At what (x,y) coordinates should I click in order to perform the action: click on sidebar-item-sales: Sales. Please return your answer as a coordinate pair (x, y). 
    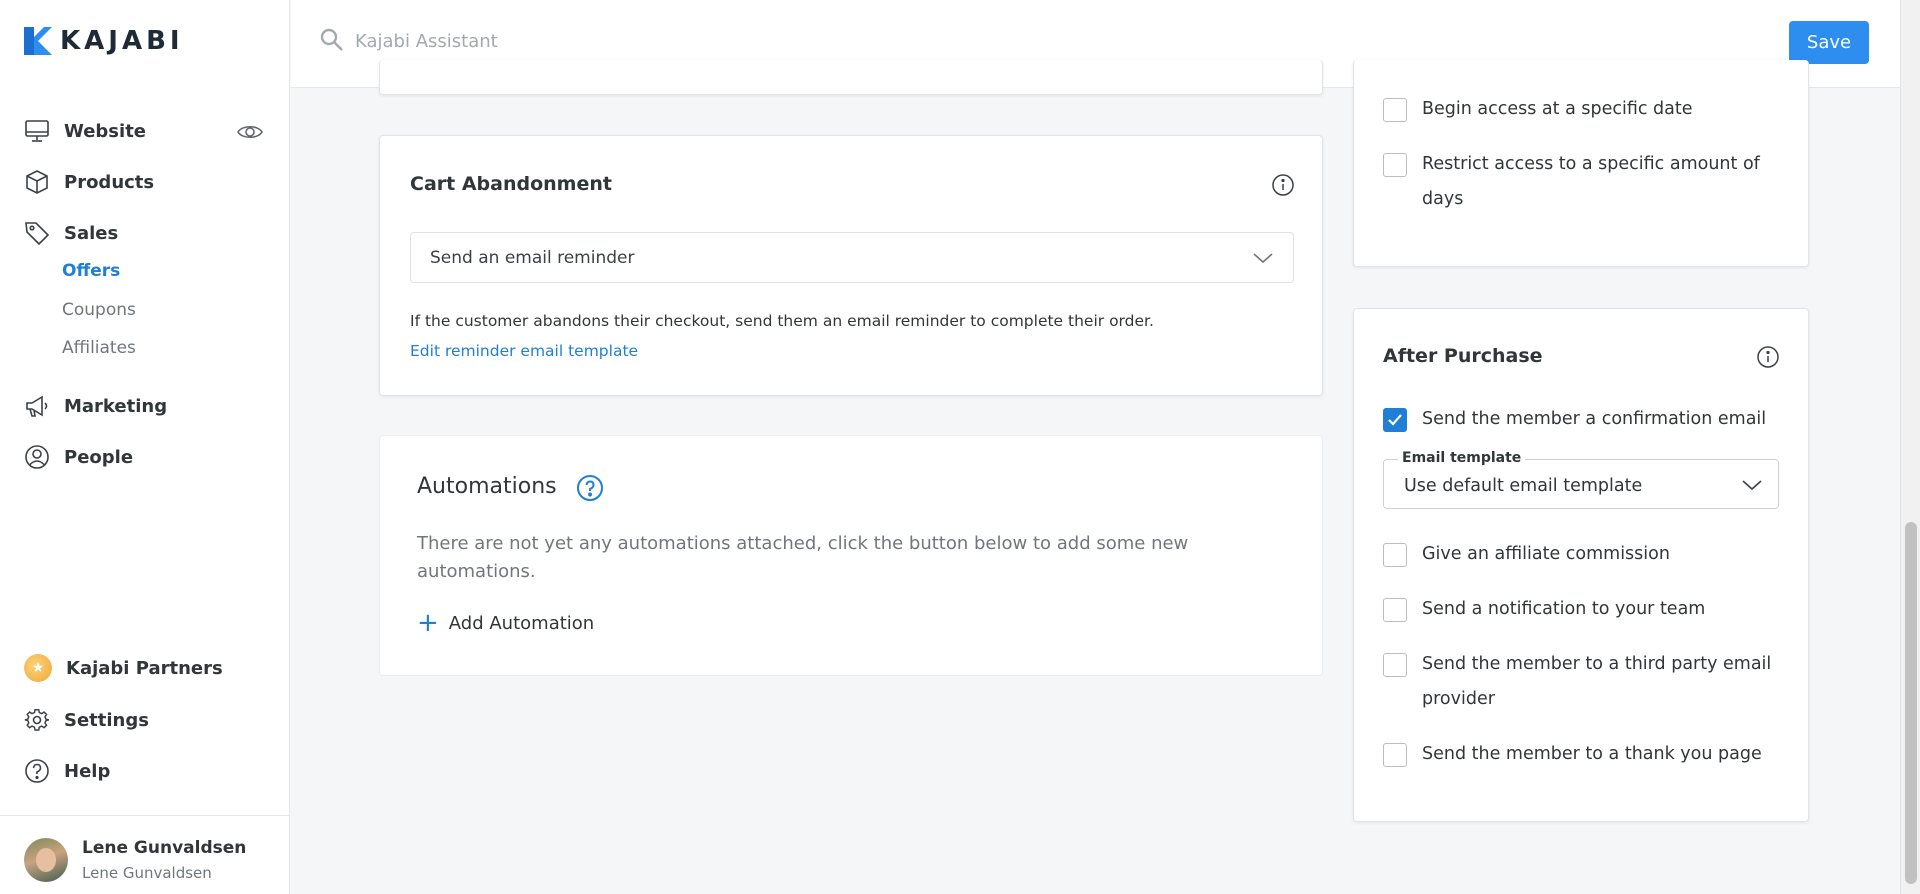
    Looking at the image, I should click on (71, 233).